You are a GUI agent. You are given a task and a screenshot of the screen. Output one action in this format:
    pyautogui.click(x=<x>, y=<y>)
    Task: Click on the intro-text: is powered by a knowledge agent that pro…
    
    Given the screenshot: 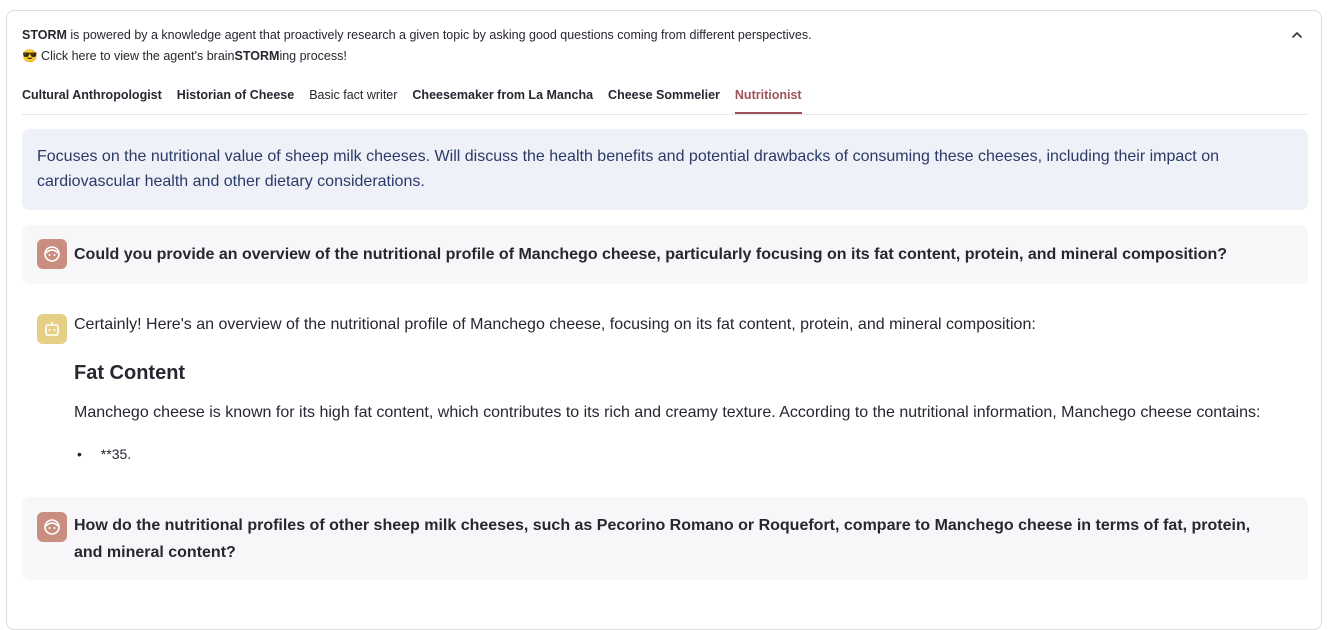 What is the action you would take?
    pyautogui.click(x=439, y=35)
    